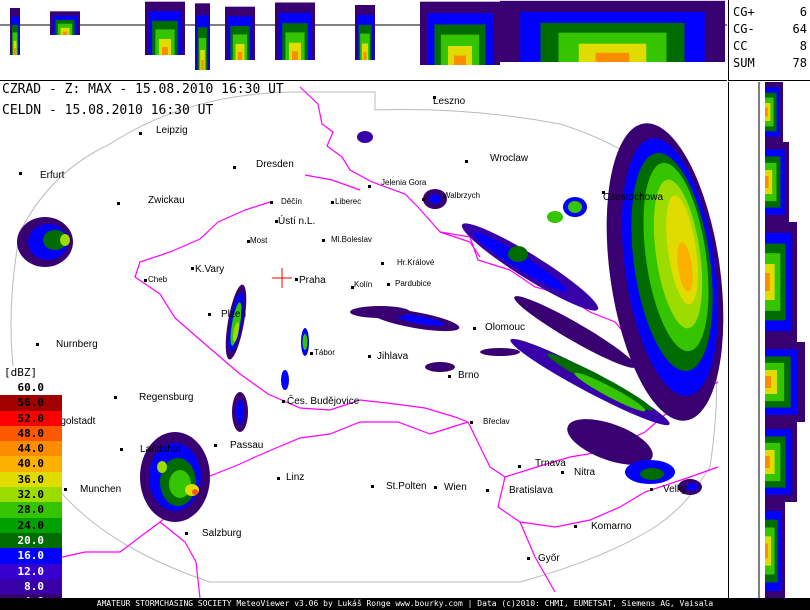  Describe the element at coordinates (172, 130) in the screenshot. I see `city-label: Leipzig` at that location.